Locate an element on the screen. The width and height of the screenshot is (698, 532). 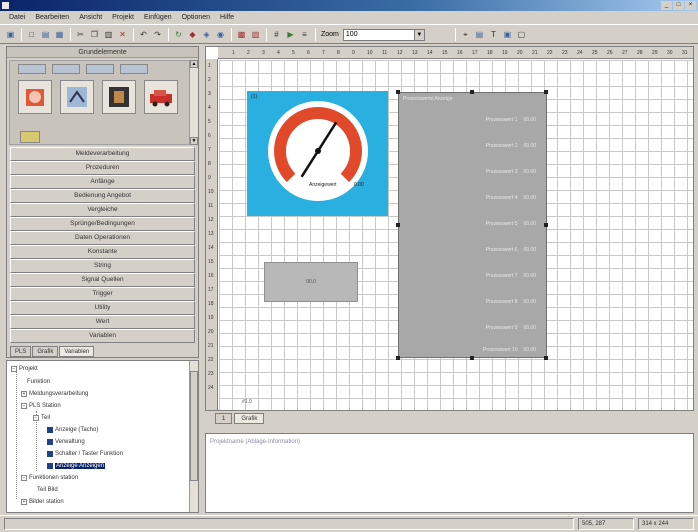
text-icon: T is located at coordinates (493, 34).